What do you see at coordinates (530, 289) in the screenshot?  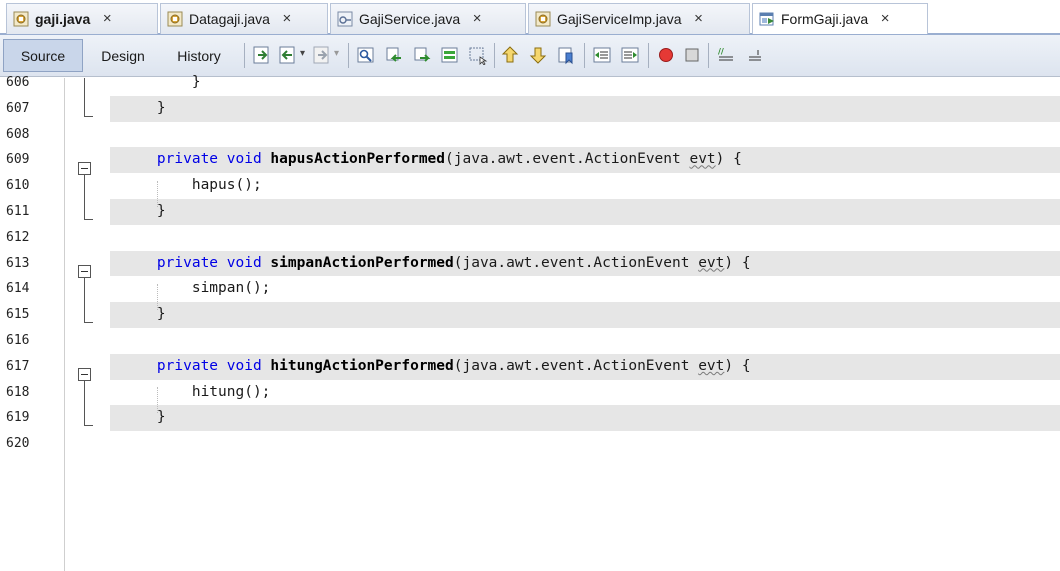 I see `code-line: 614 simpan();` at bounding box center [530, 289].